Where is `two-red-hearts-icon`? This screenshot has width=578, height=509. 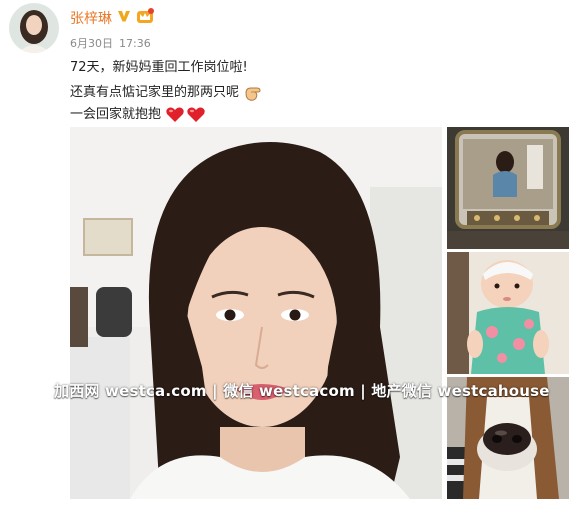 two-red-hearts-icon is located at coordinates (185, 114).